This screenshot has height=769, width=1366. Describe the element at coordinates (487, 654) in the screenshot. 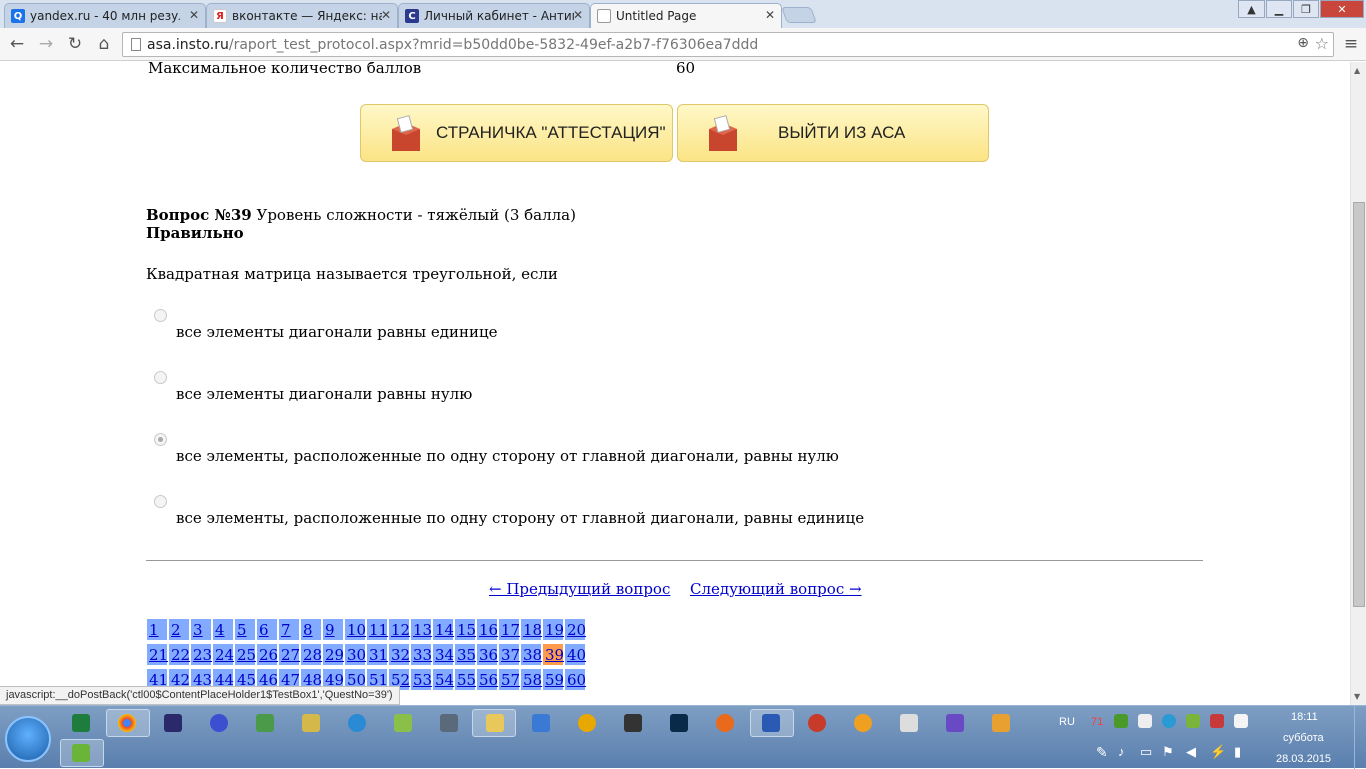

I see `question-grid-link-36: 36` at that location.